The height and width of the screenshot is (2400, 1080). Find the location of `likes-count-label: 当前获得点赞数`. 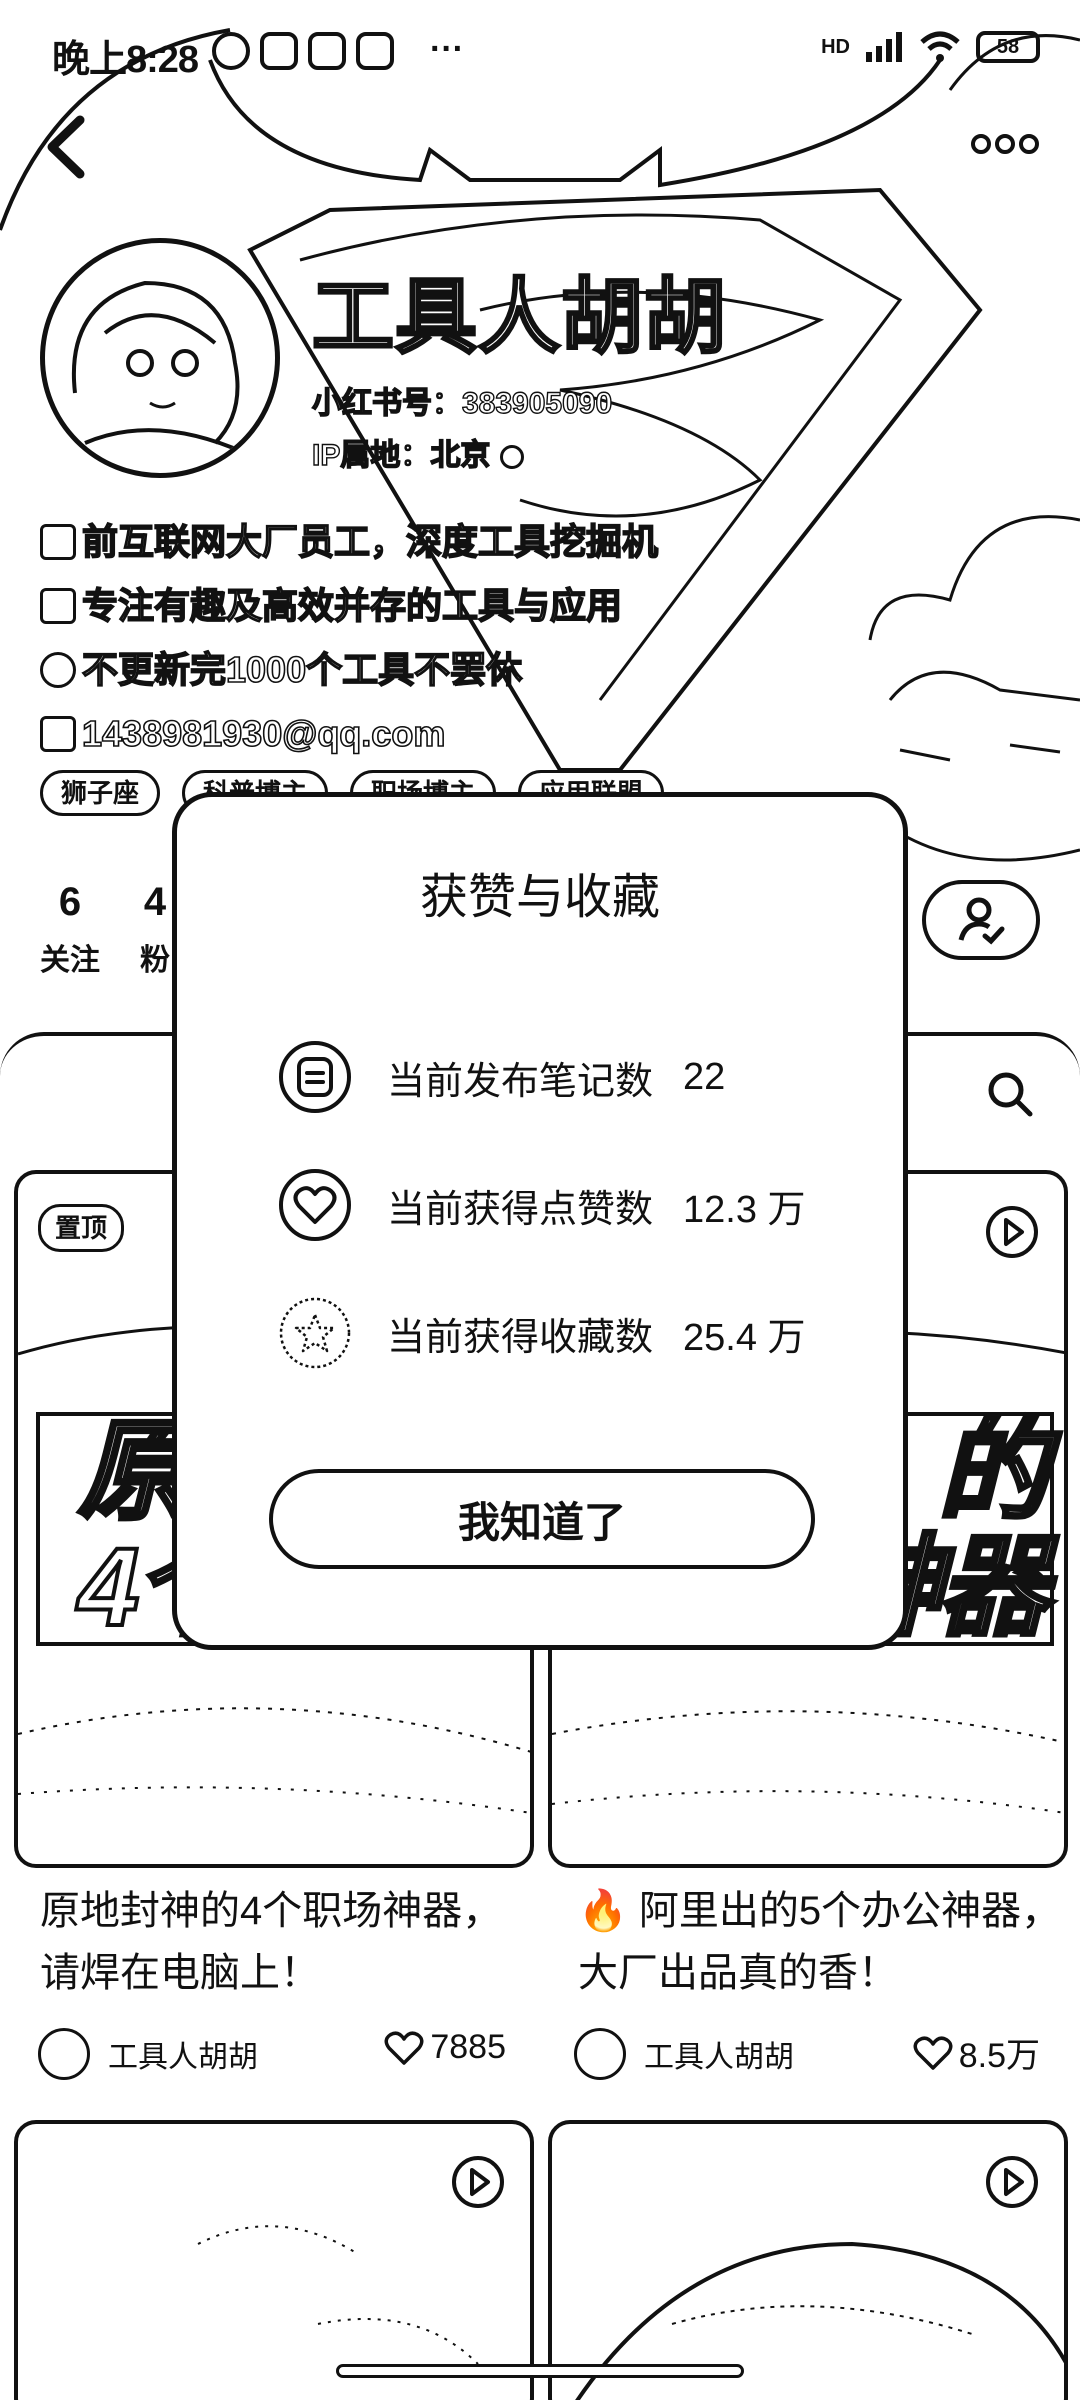

likes-count-label: 当前获得点赞数 is located at coordinates (520, 1209).